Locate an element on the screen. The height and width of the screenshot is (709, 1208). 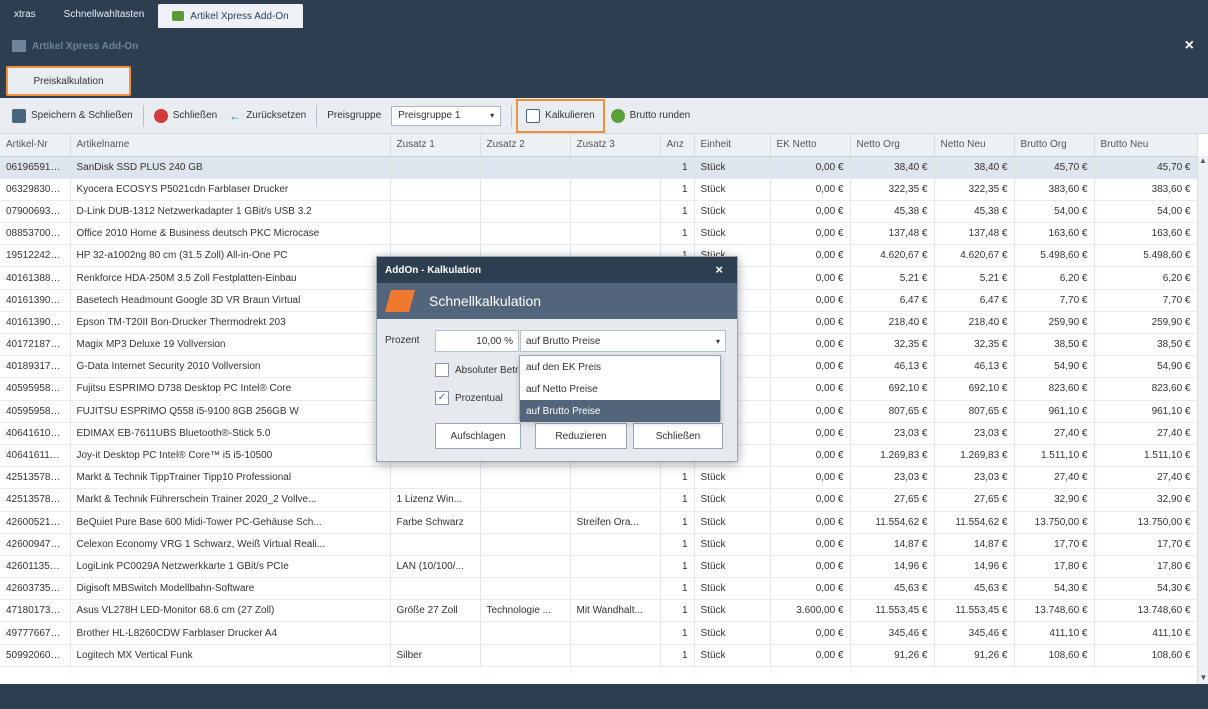
table-cell: 27,40 € is located at coordinates (1054, 433).